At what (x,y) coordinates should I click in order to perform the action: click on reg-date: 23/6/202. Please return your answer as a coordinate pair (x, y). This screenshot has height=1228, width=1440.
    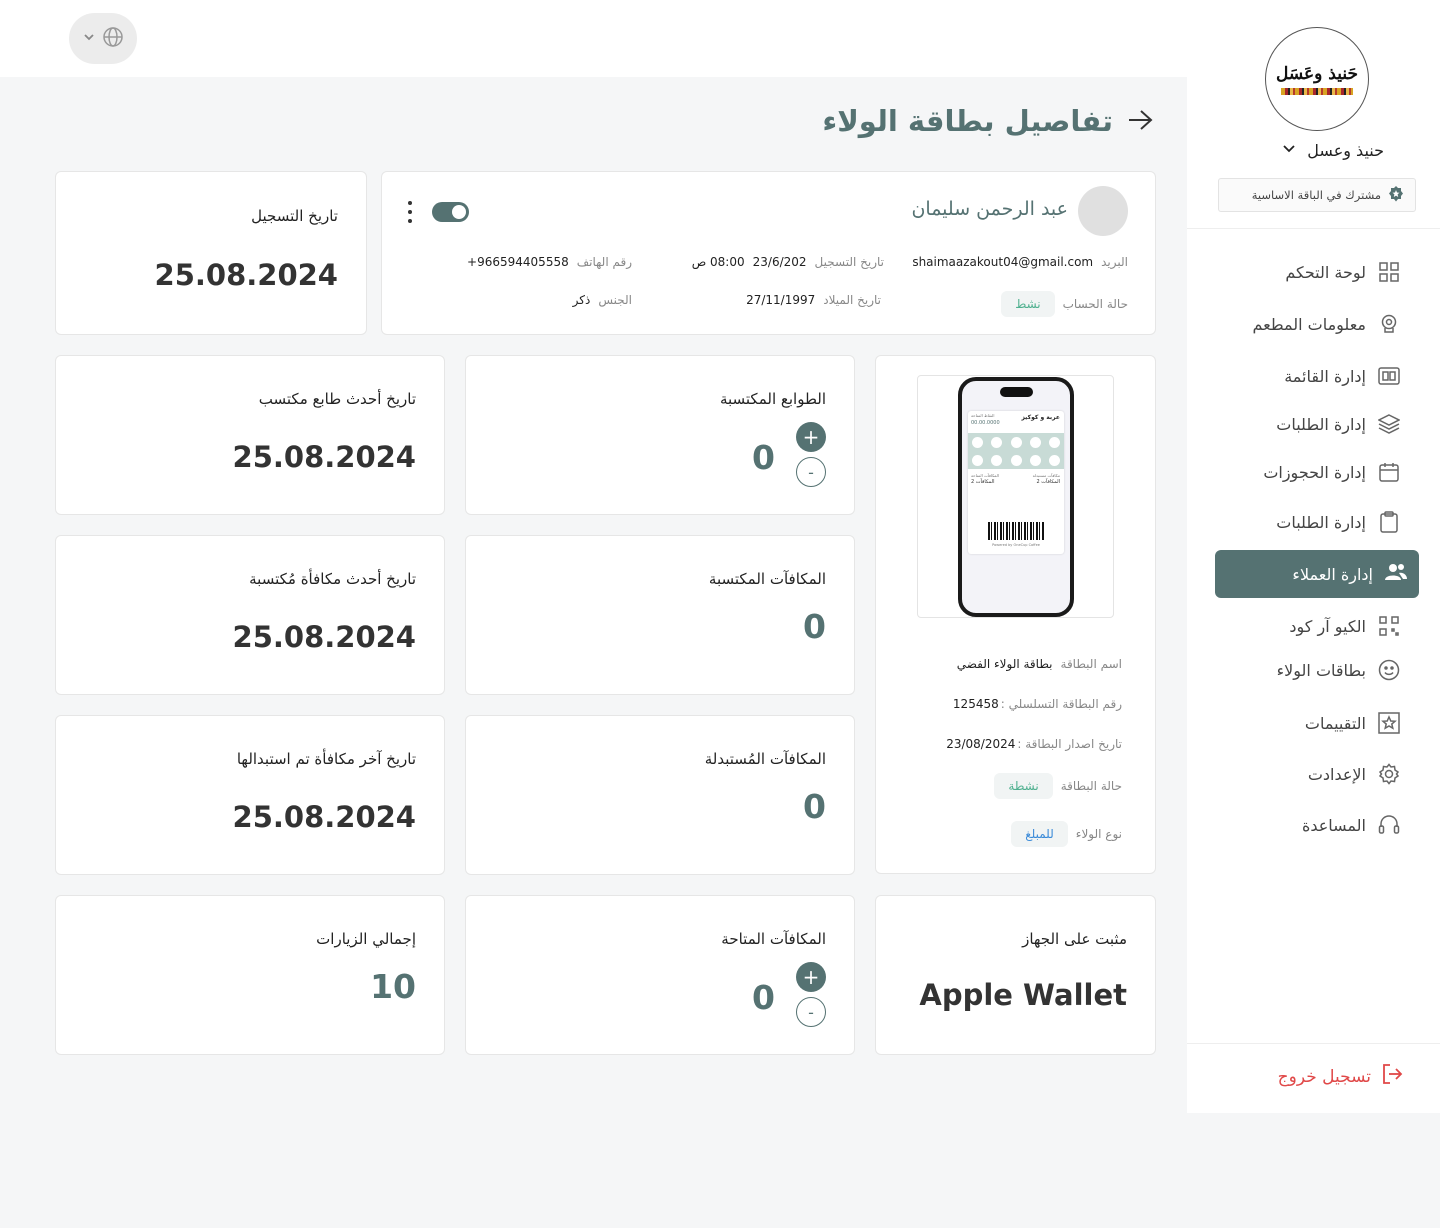
    Looking at the image, I should click on (779, 262).